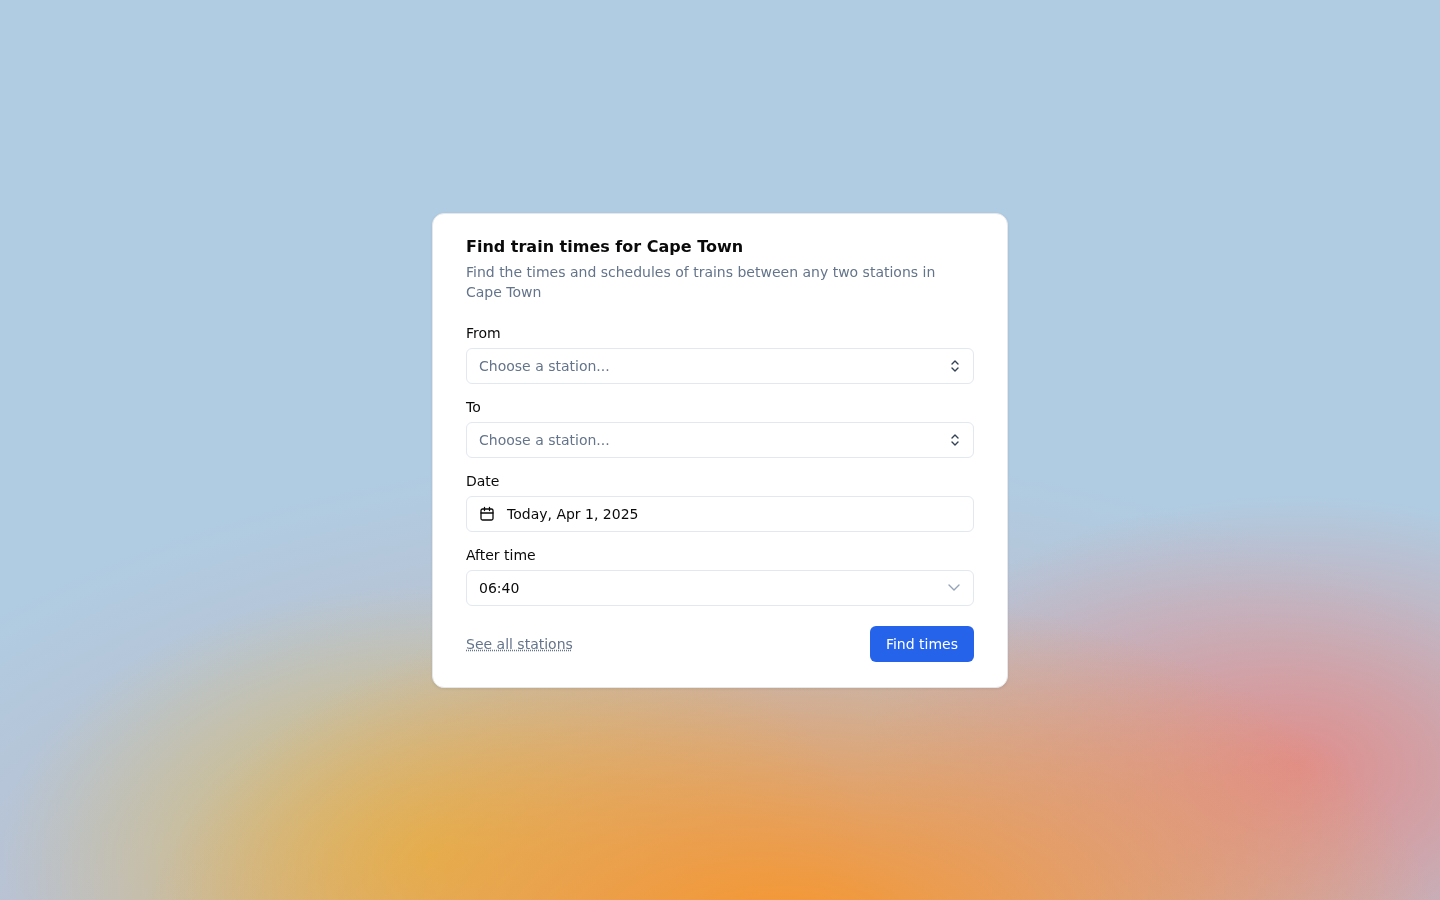 The width and height of the screenshot is (1440, 900). What do you see at coordinates (519, 643) in the screenshot?
I see `see-all-stations-link: See all stations` at bounding box center [519, 643].